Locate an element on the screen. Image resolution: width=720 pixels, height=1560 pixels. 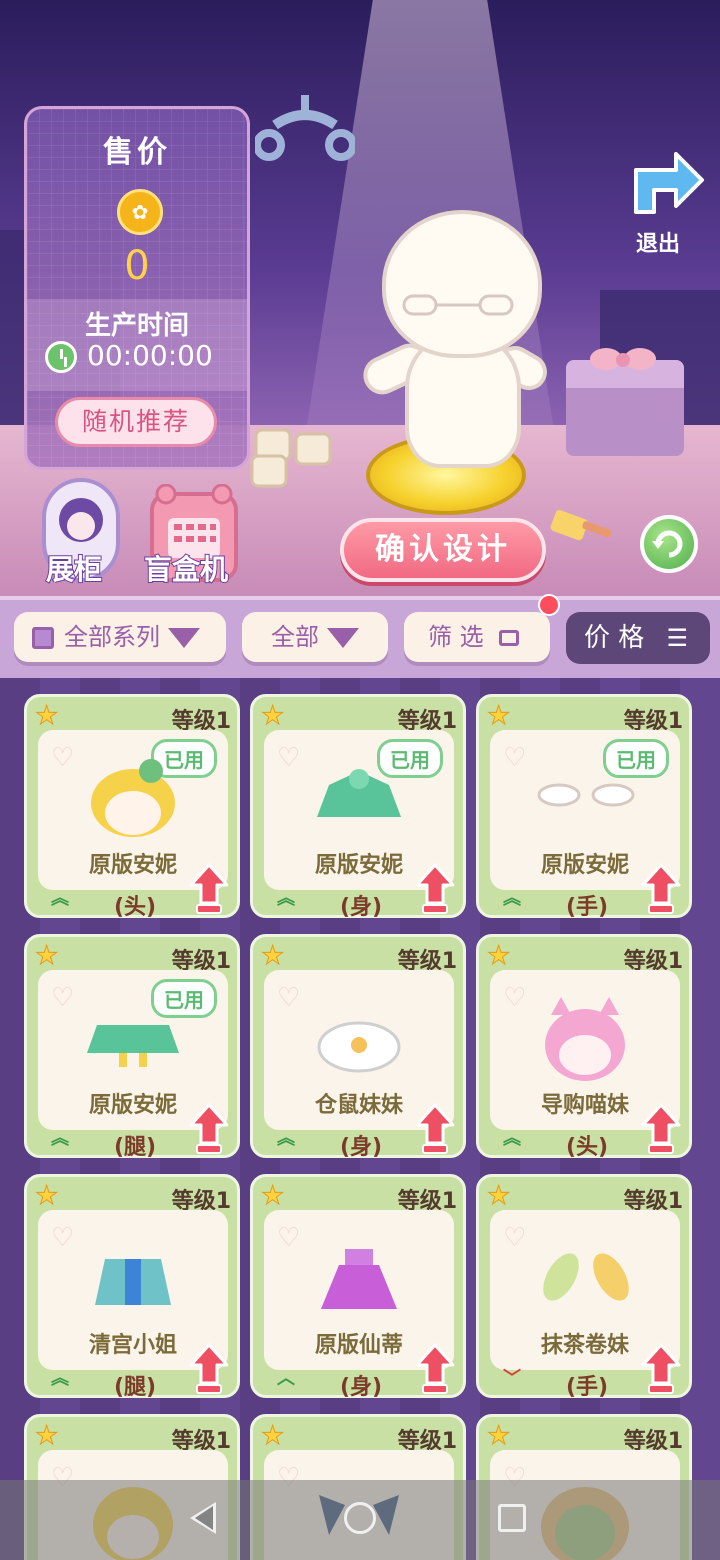
item-card: ★ 等级1 ♡ 原版仙蒂 ︿ (身) is located at coordinates (358, 1287).